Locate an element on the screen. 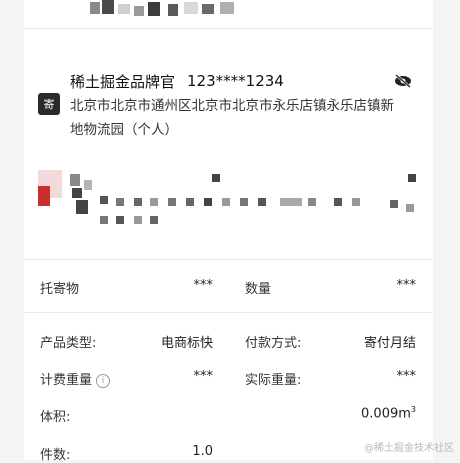  info-icon: i is located at coordinates (103, 380).